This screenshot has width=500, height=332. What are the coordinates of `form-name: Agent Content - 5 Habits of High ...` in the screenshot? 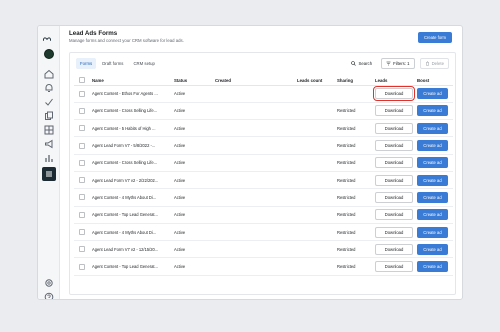 It's located at (132, 128).